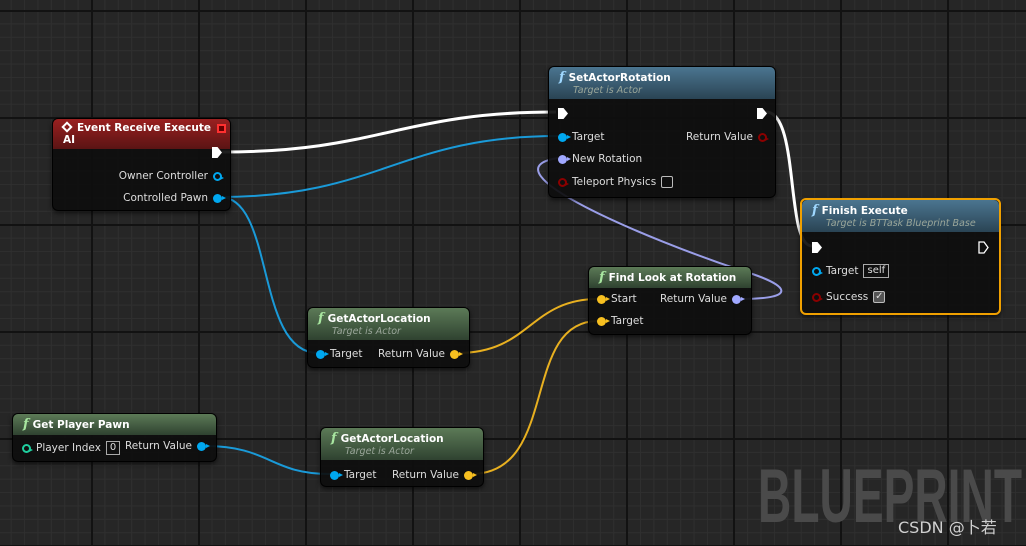  What do you see at coordinates (27, 448) in the screenshot?
I see `player-index-pin` at bounding box center [27, 448].